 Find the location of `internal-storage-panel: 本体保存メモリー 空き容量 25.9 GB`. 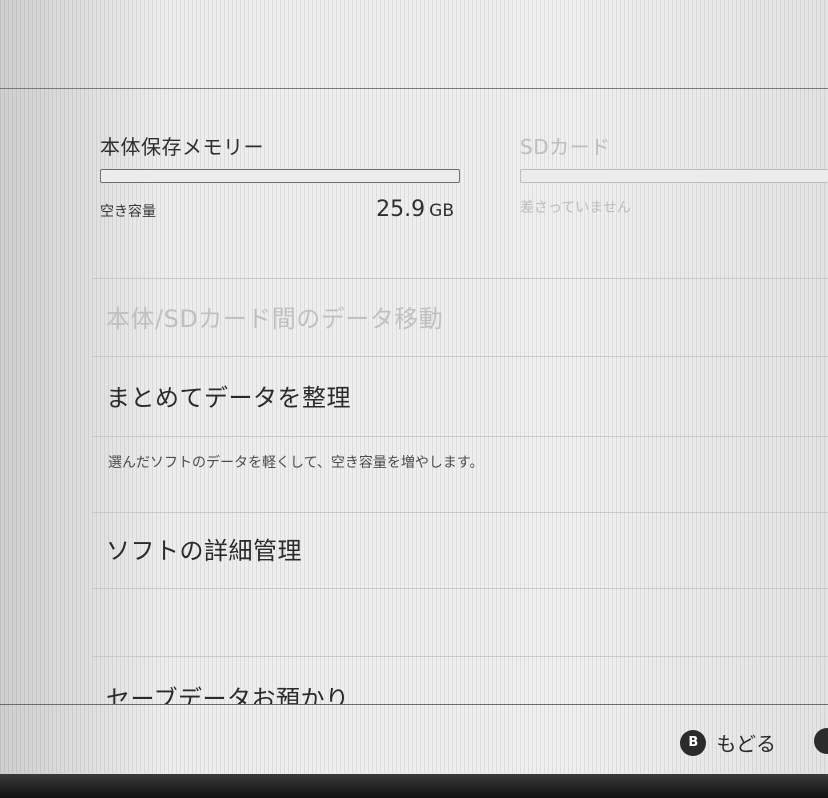

internal-storage-panel: 本体保存メモリー 空き容量 25.9 GB is located at coordinates (280, 178).